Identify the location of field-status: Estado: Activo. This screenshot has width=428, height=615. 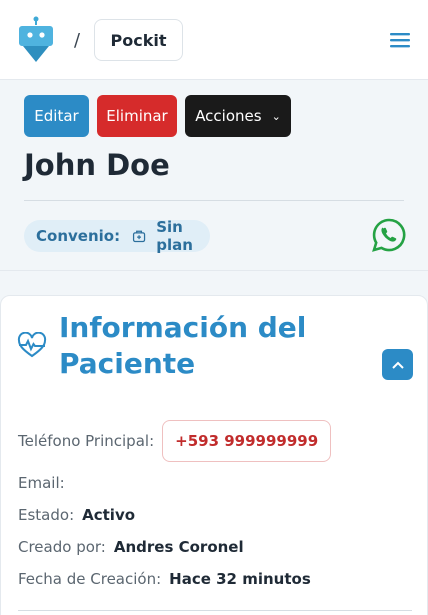
(76, 515).